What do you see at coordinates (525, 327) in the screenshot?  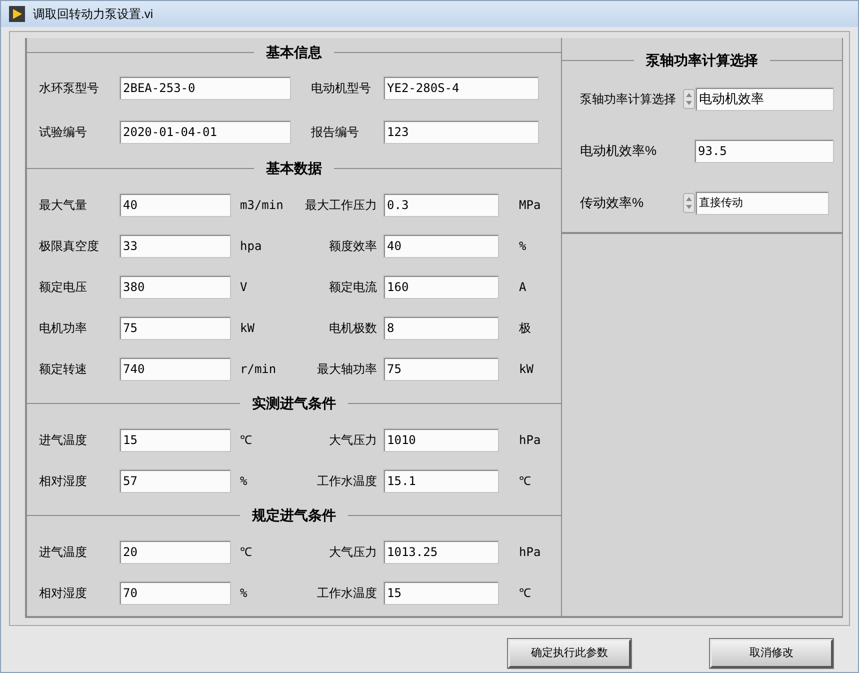 I see `unit-label: 极` at bounding box center [525, 327].